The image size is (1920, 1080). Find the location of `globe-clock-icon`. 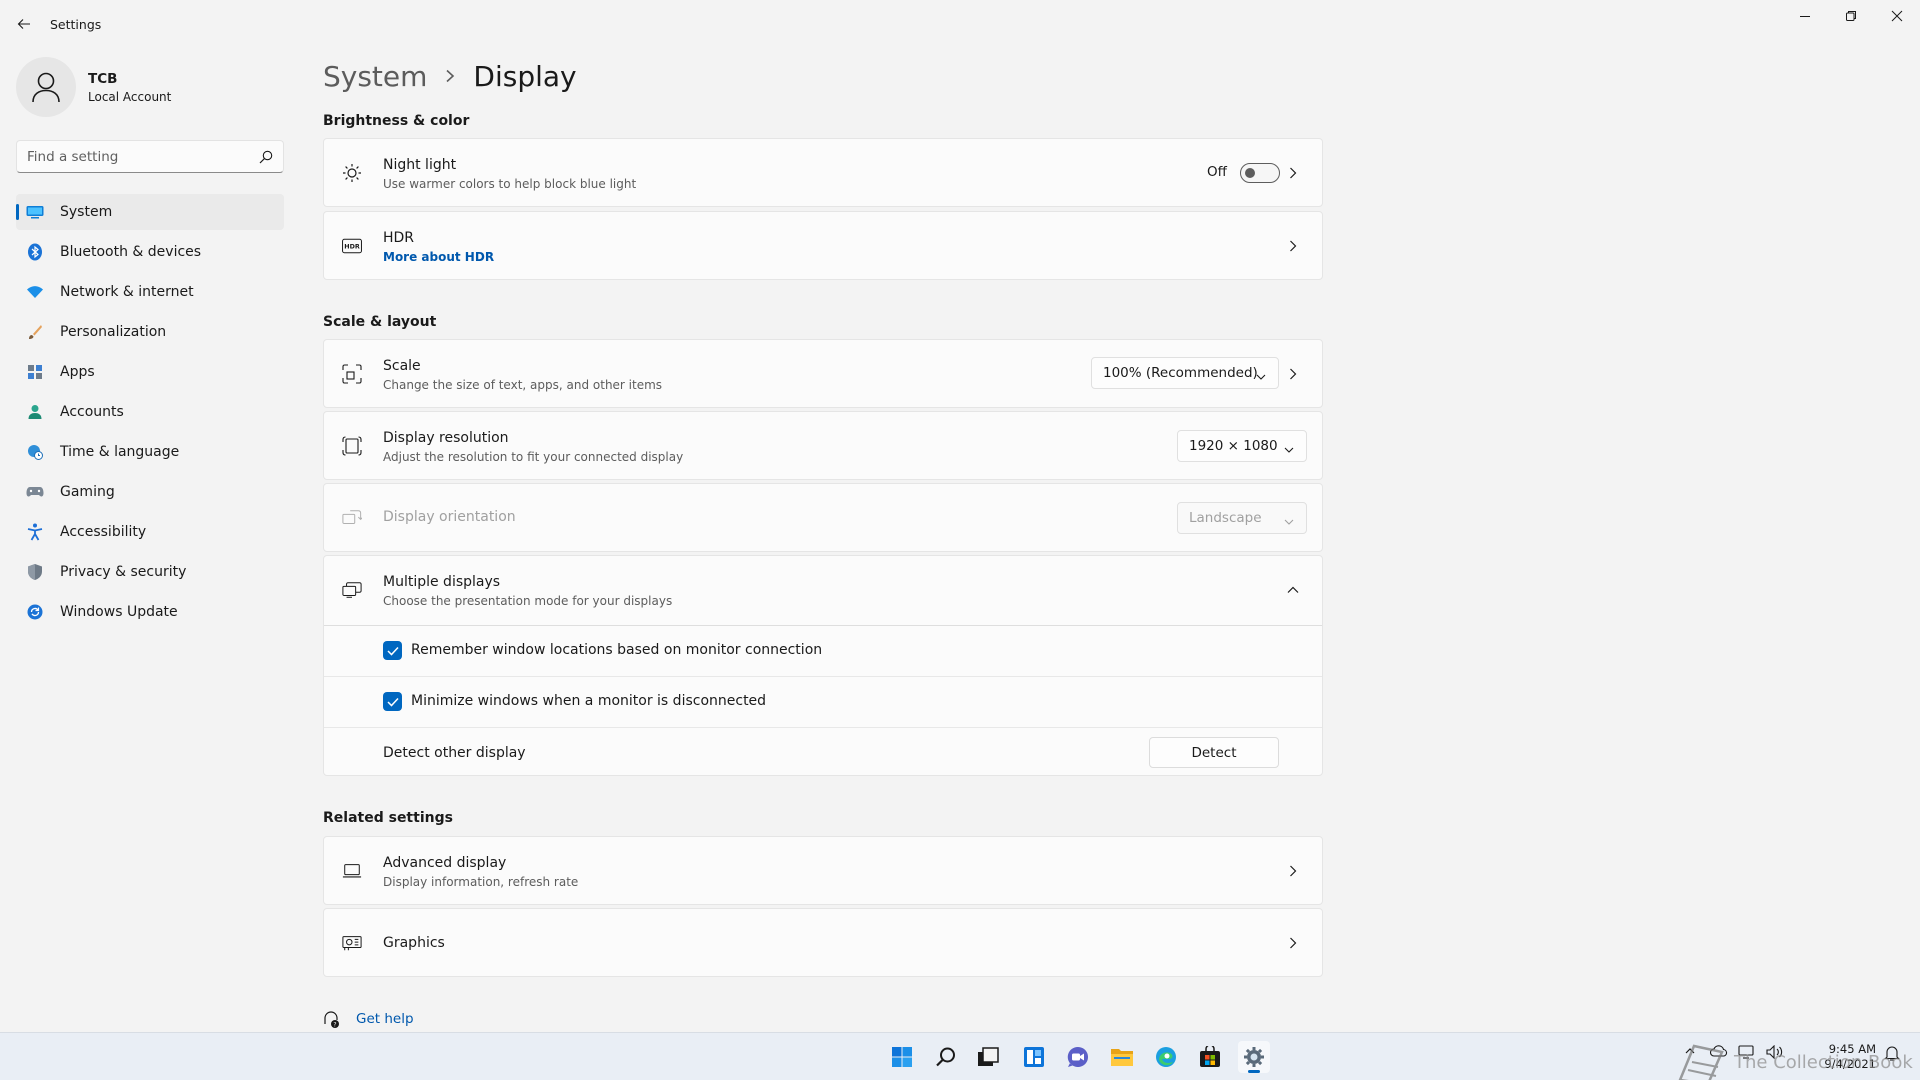

globe-clock-icon is located at coordinates (35, 452).